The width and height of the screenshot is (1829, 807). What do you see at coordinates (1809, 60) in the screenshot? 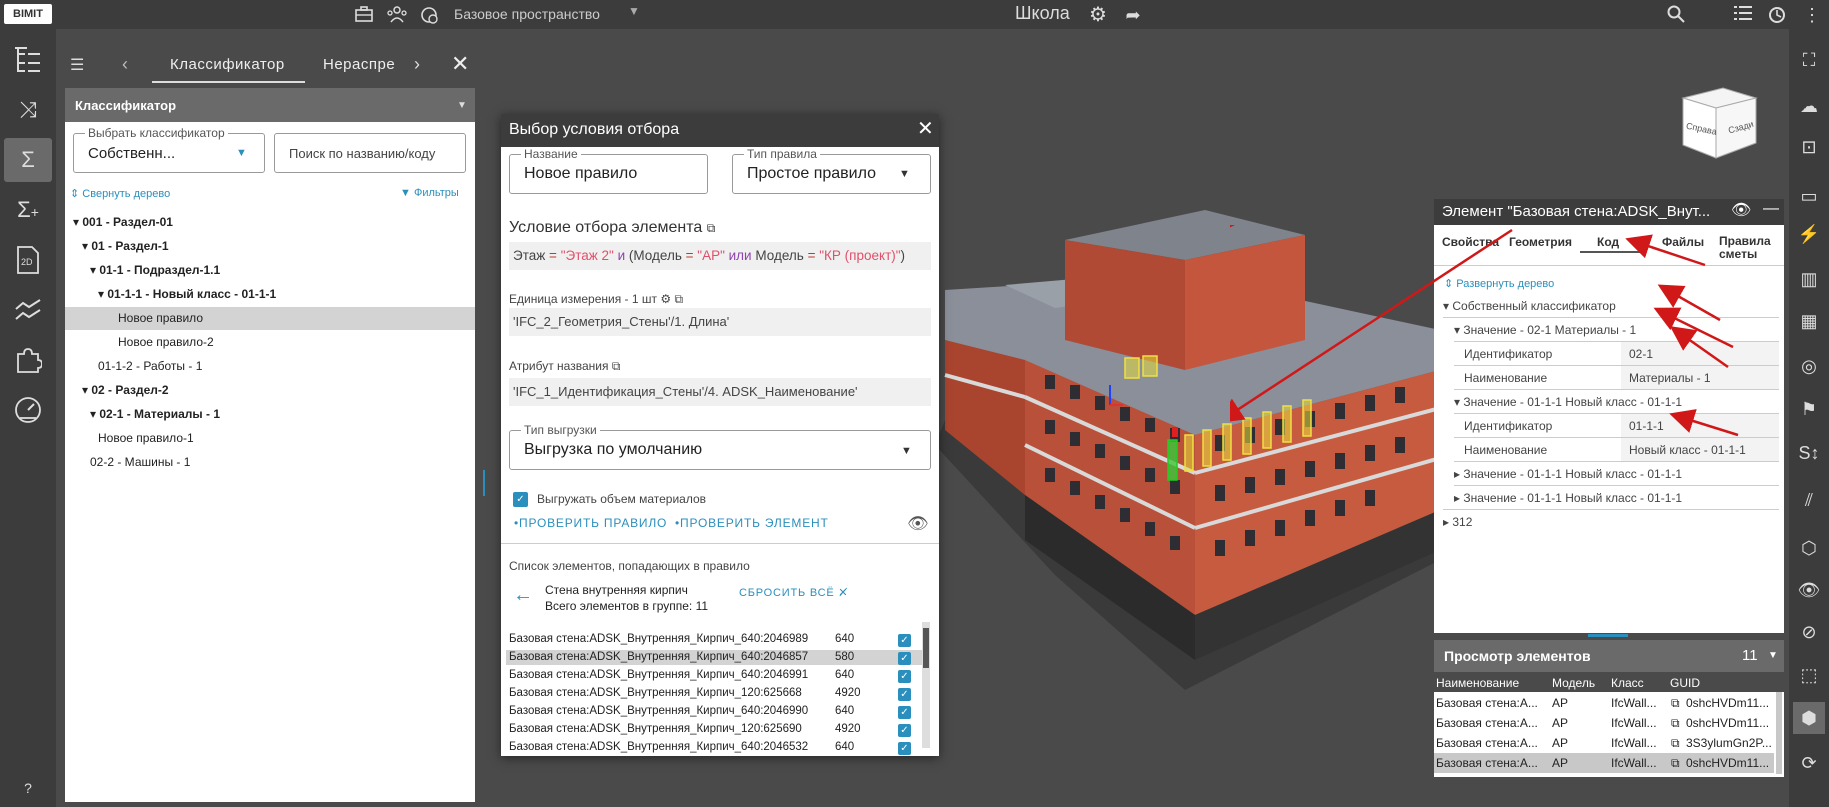
I see `focus-icon: ⛶` at bounding box center [1809, 60].